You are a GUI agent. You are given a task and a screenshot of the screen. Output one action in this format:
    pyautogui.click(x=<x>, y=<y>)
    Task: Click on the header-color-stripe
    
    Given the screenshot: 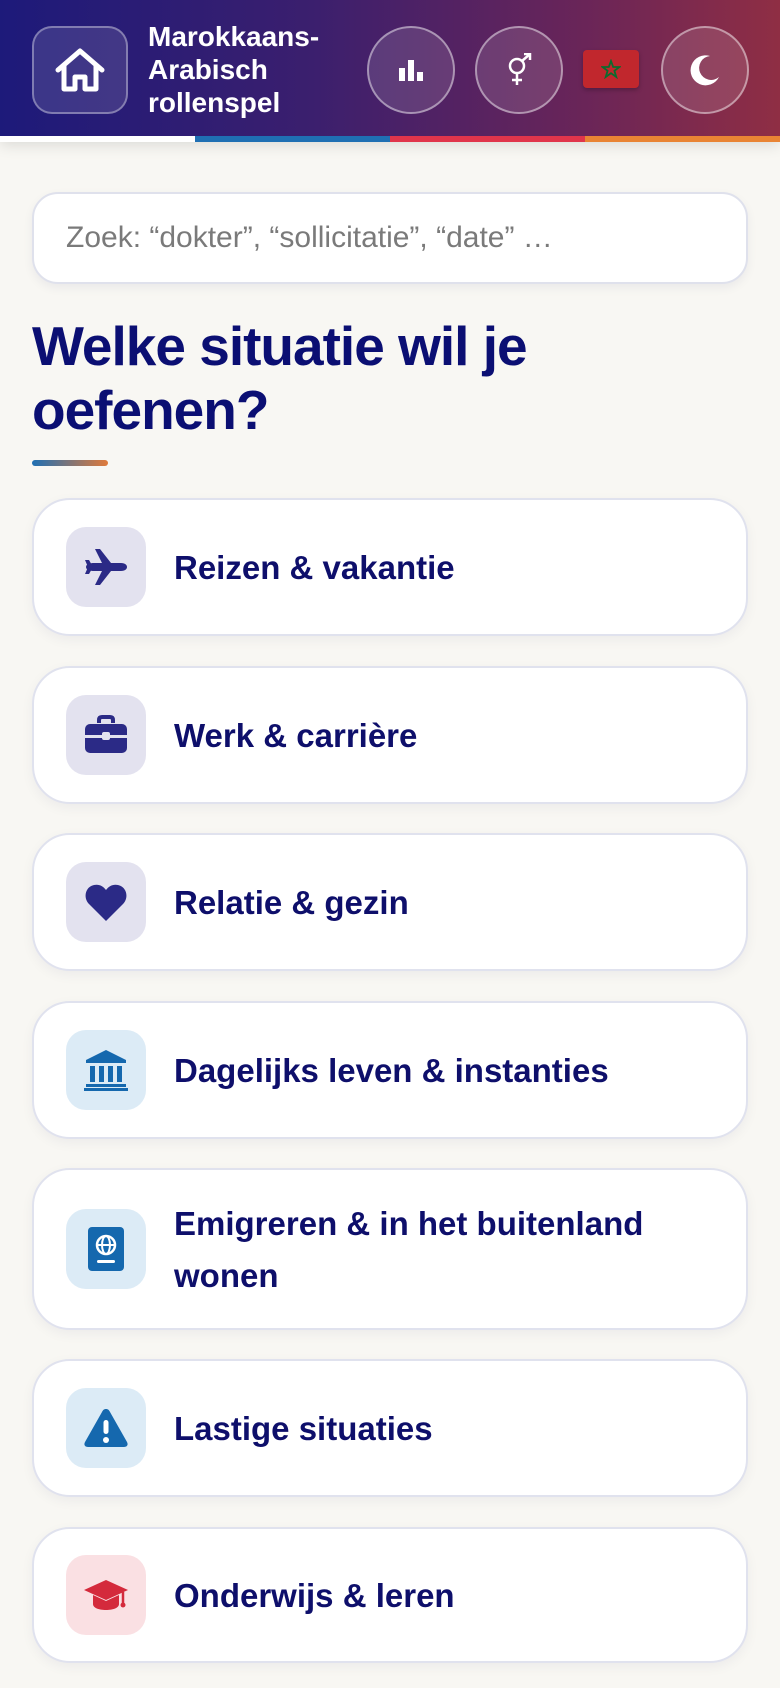 What is the action you would take?
    pyautogui.click(x=390, y=139)
    